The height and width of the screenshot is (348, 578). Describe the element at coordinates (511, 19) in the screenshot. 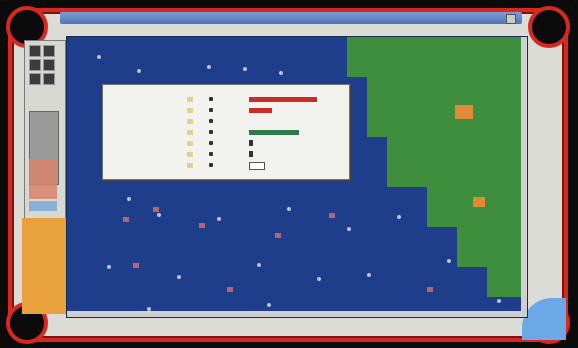

I see `close-icon` at that location.